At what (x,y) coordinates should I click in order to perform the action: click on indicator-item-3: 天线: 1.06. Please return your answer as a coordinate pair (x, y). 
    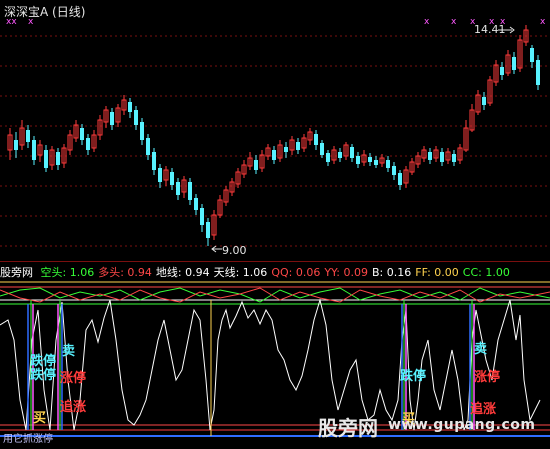
    Looking at the image, I should click on (240, 272).